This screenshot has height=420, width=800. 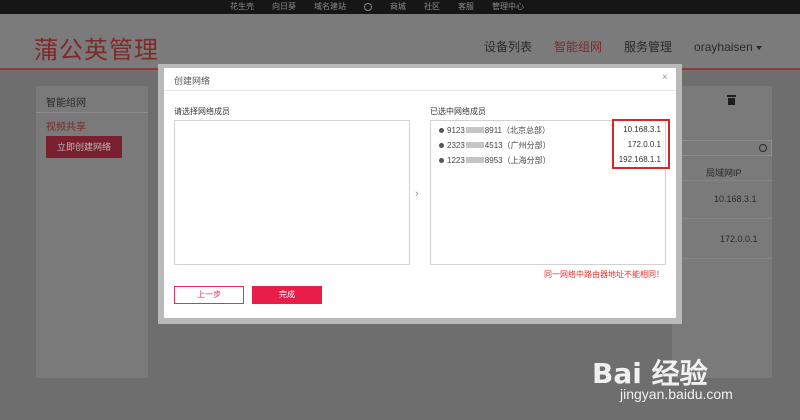 What do you see at coordinates (724, 173) in the screenshot?
I see `column-header-lan-ip: 局域网IP` at bounding box center [724, 173].